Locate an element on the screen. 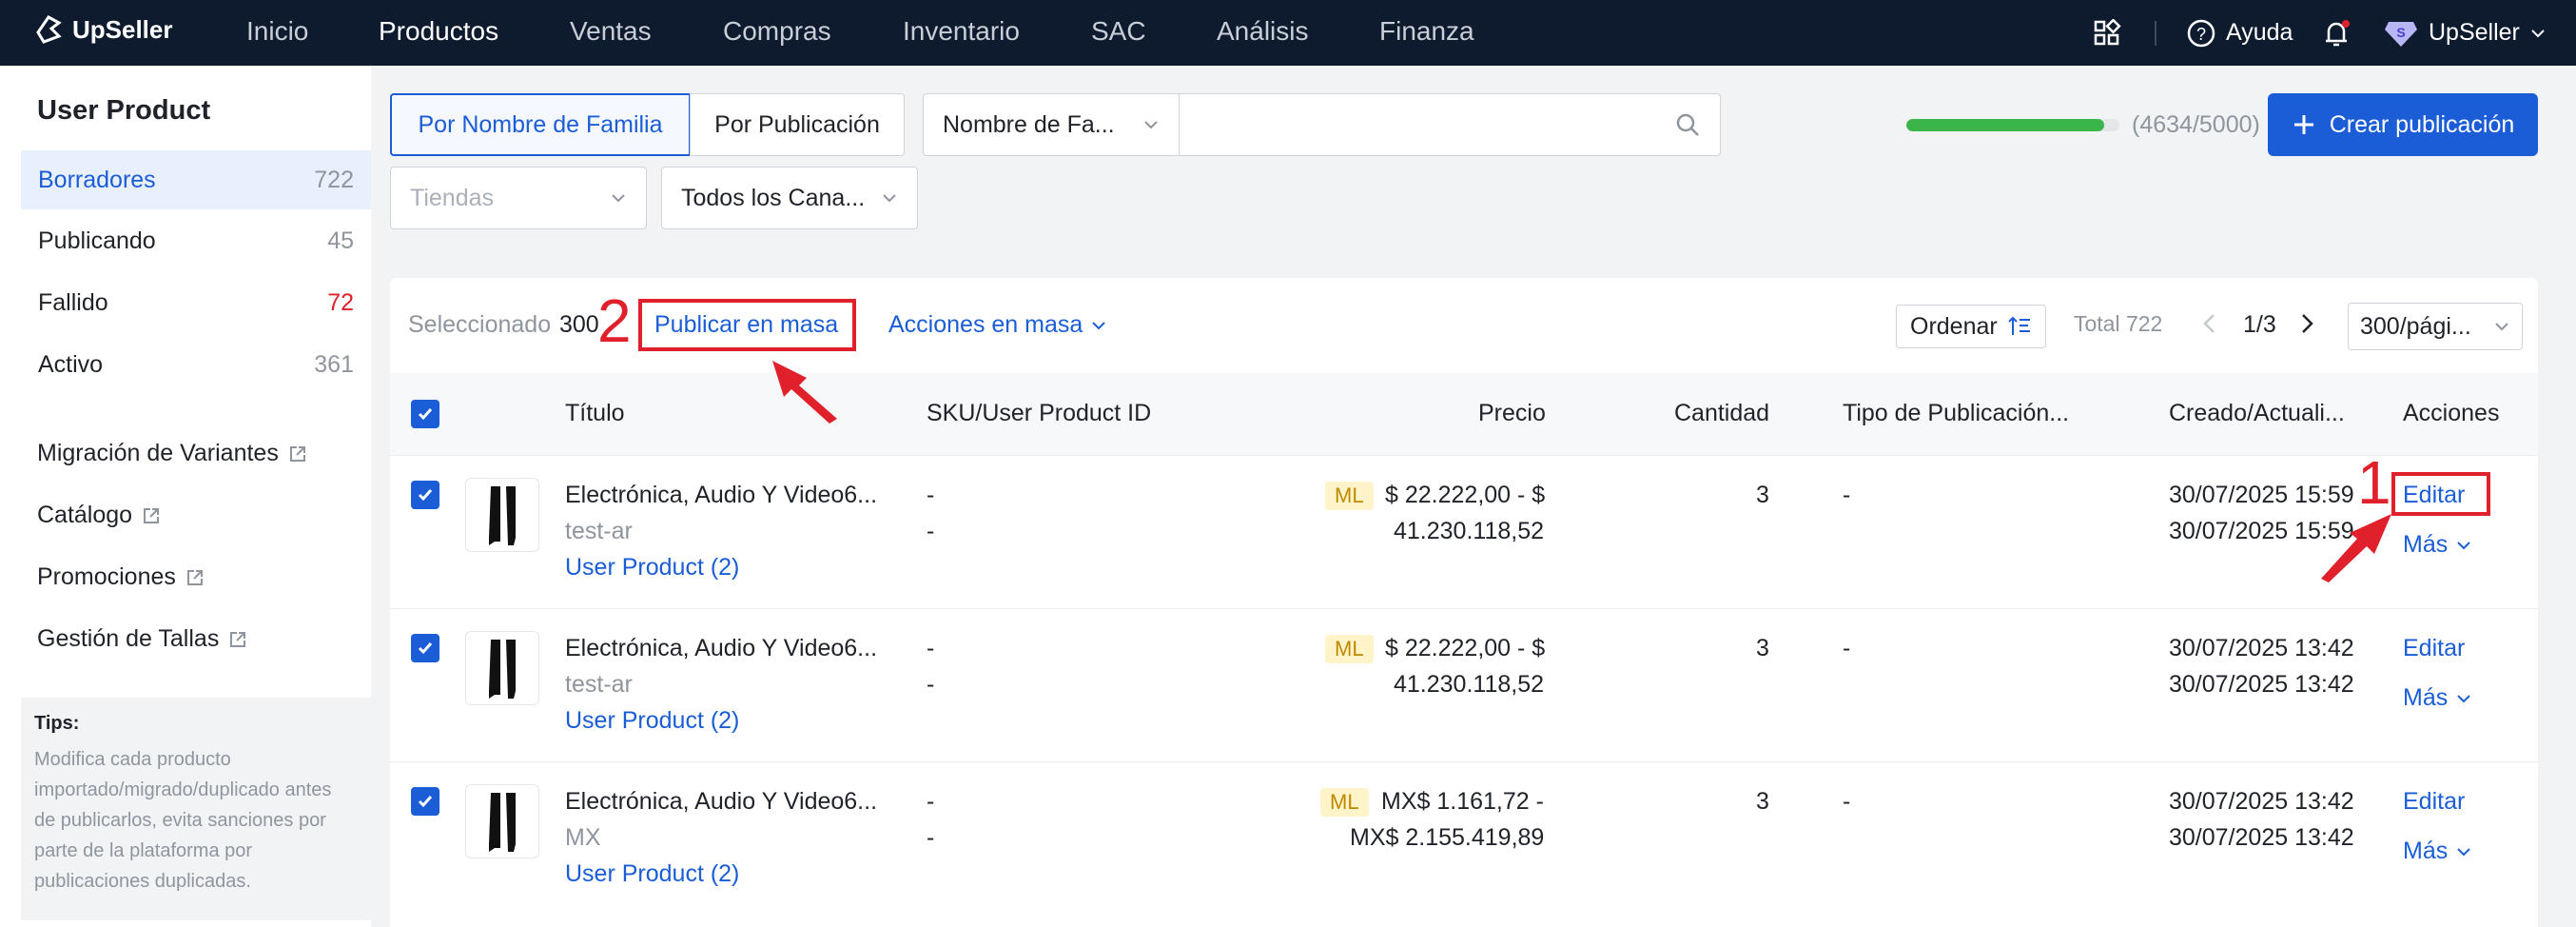 This screenshot has width=2576, height=927. nav-productos: Productos is located at coordinates (439, 32).